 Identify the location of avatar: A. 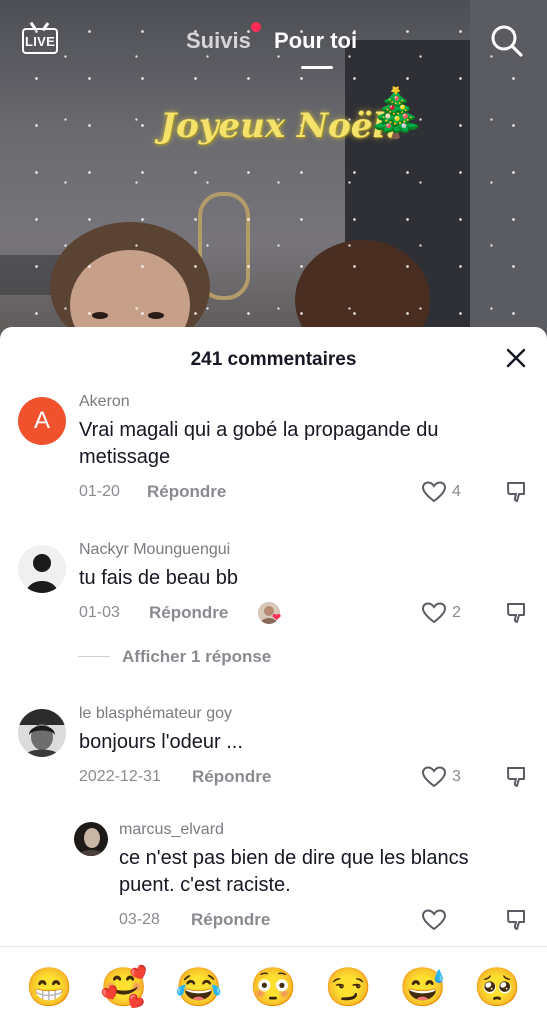
(42, 421).